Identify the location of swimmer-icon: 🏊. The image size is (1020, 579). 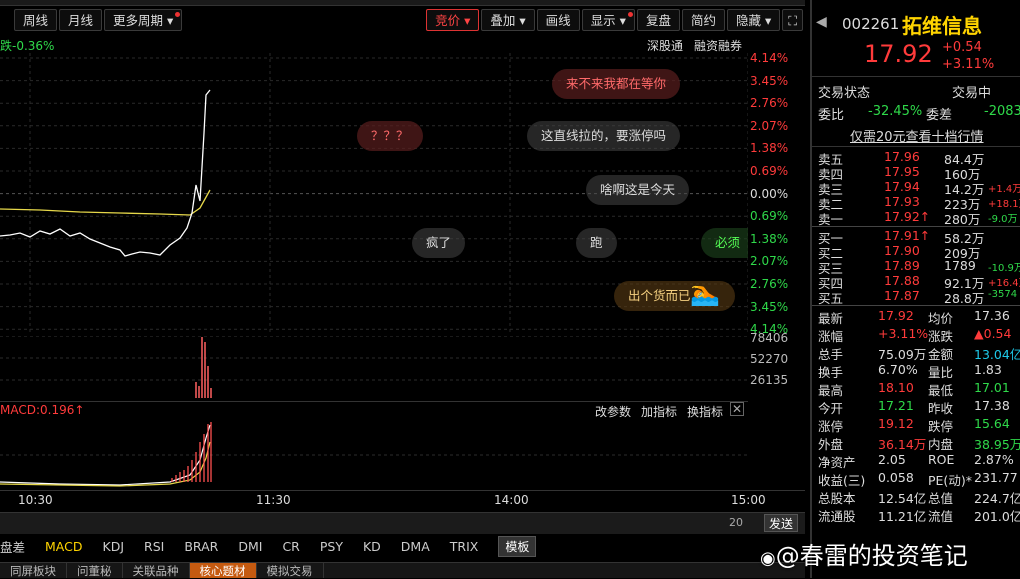
(705, 293).